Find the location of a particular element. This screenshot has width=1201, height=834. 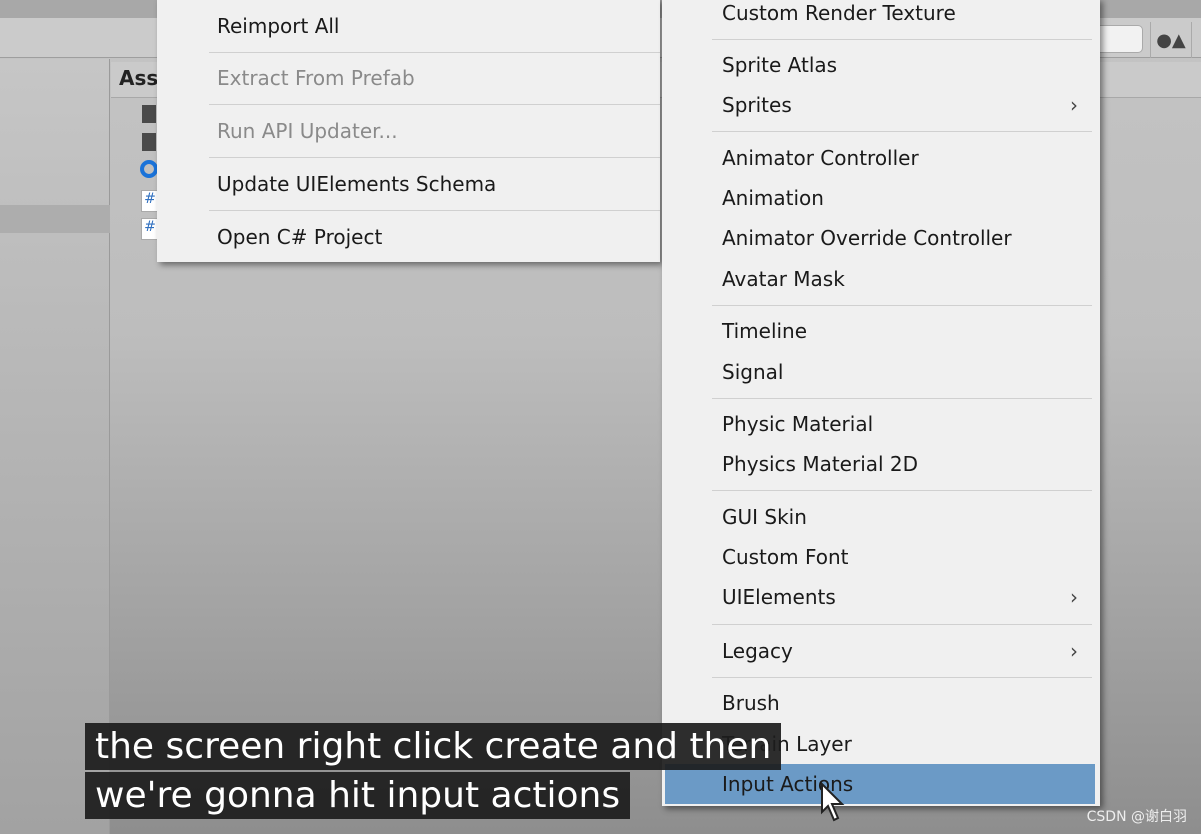

mouse-cursor-icon is located at coordinates (833, 802).